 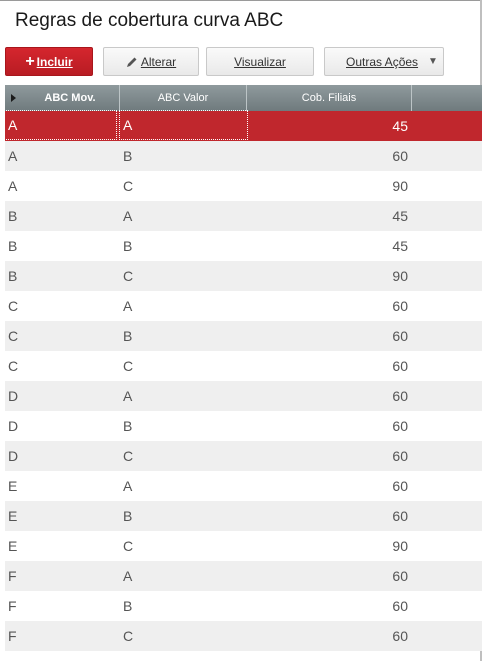 I want to click on visualizar-button: Visualizar, so click(x=260, y=61).